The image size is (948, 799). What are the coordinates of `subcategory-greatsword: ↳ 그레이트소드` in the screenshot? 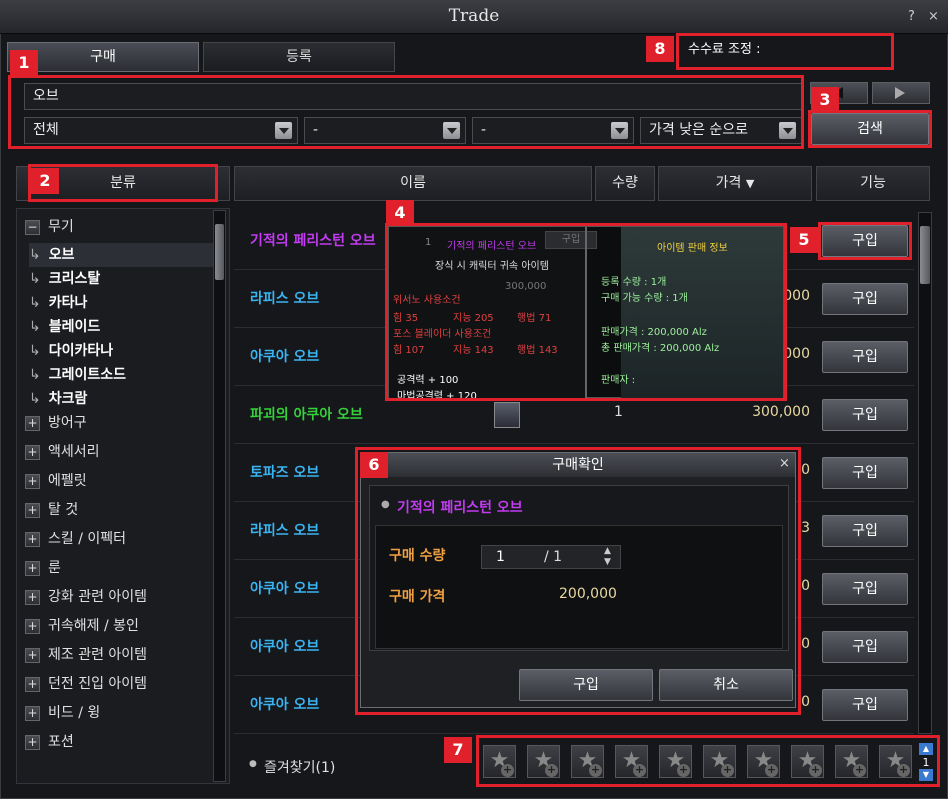 It's located at (77, 375).